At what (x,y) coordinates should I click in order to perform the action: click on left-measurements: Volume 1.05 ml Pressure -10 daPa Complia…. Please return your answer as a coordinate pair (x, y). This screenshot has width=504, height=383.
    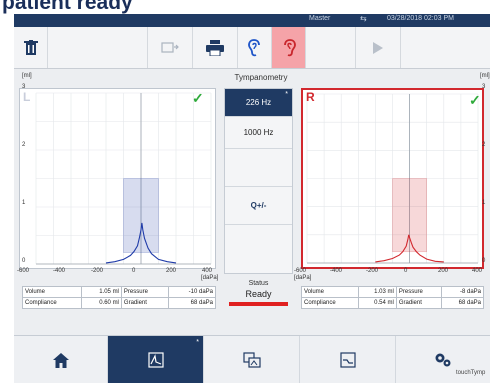
    Looking at the image, I should click on (119, 297).